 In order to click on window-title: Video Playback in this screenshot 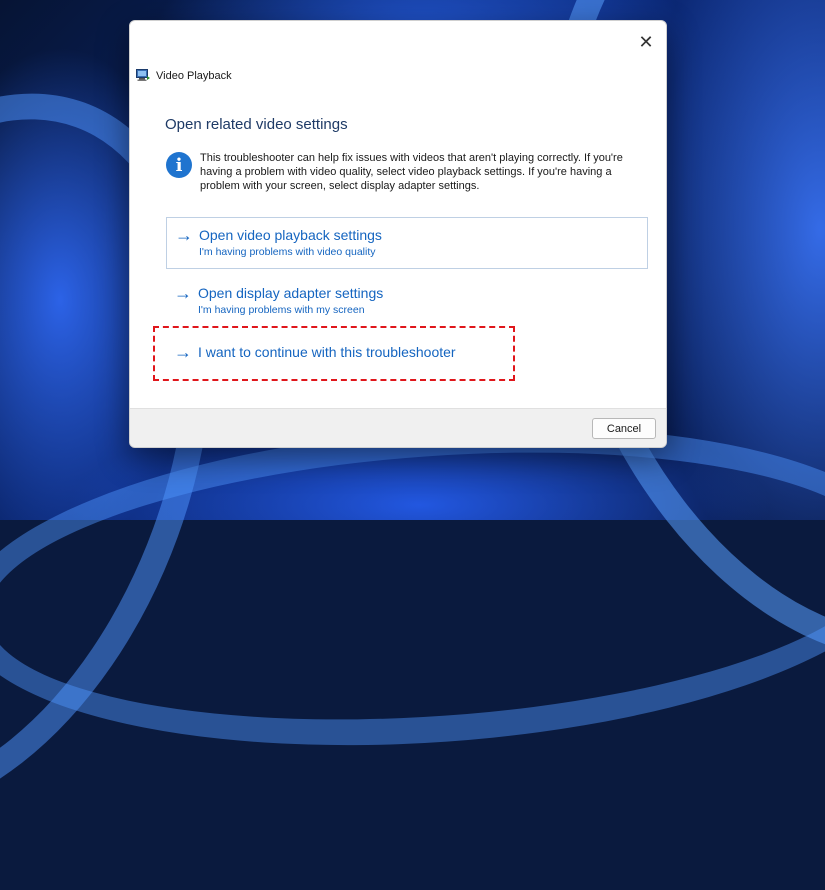, I will do `click(194, 75)`.